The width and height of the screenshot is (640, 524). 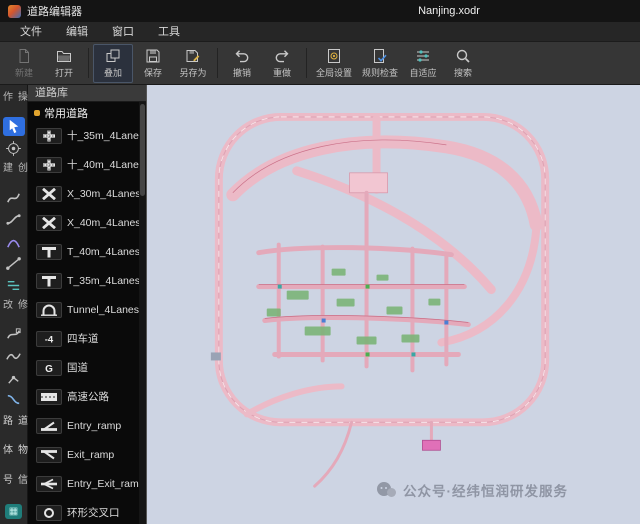 What do you see at coordinates (380, 72) in the screenshot?
I see `toolbar-button-label: 规则检查` at bounding box center [380, 72].